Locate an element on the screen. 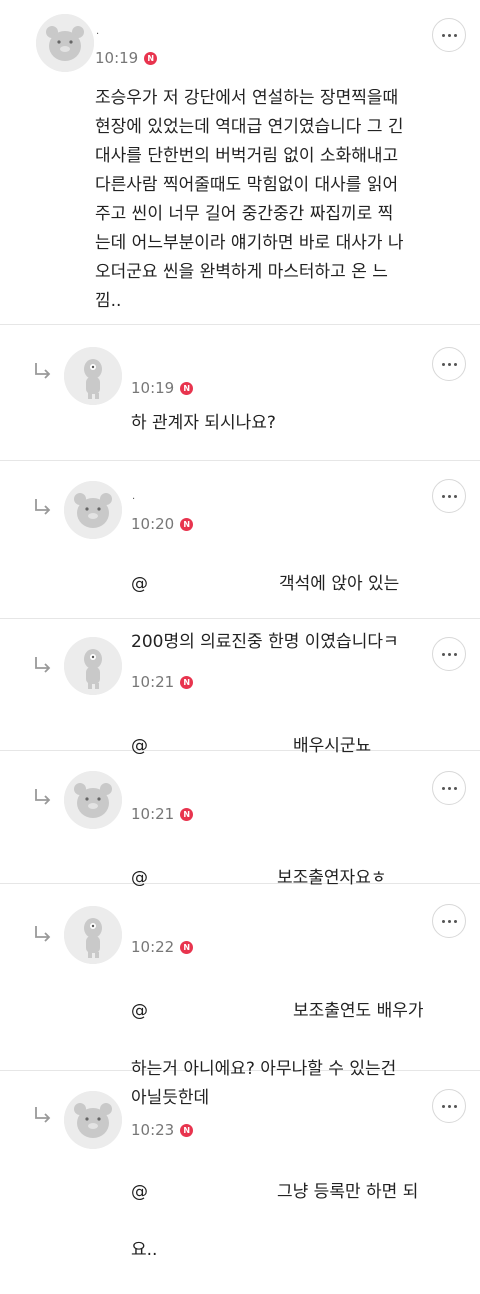 The image size is (480, 1294). reply-3: 10:21 N @ 배우시군뇨 is located at coordinates (240, 687).